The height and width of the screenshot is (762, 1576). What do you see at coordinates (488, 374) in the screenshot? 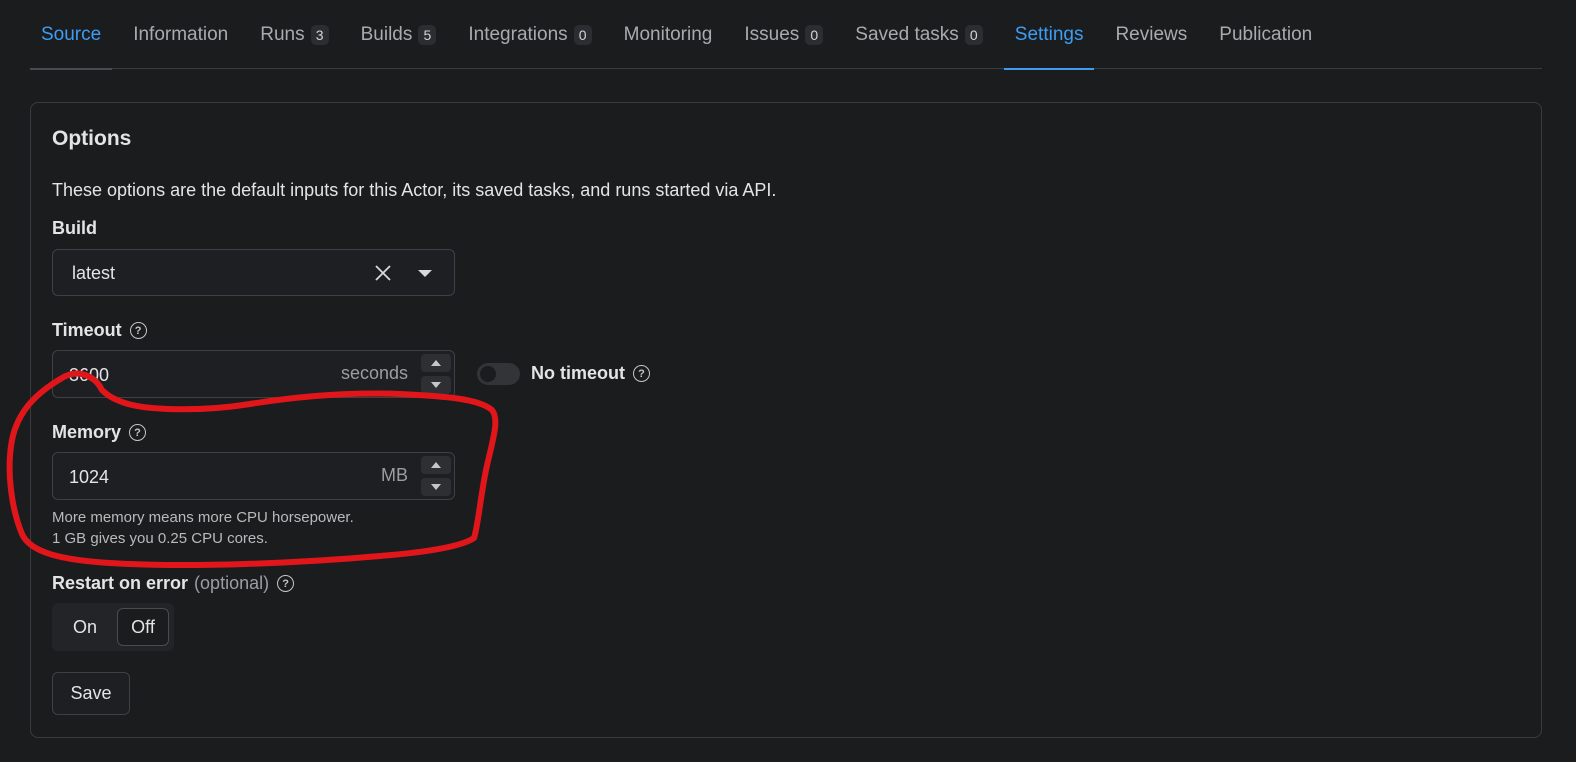
I see `toggle-knob` at bounding box center [488, 374].